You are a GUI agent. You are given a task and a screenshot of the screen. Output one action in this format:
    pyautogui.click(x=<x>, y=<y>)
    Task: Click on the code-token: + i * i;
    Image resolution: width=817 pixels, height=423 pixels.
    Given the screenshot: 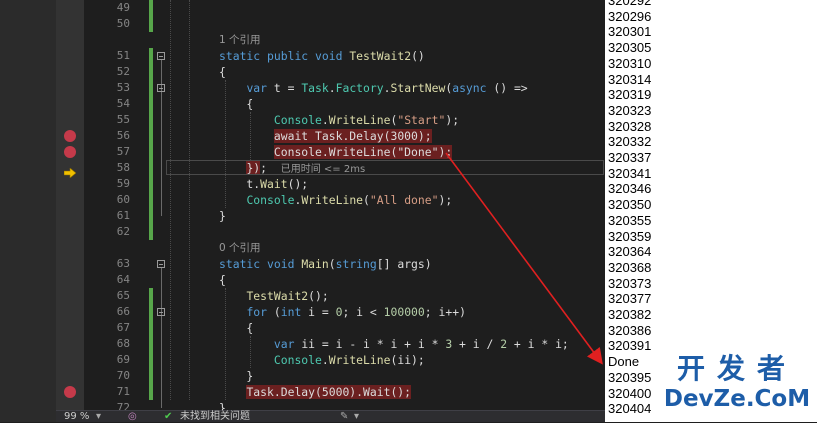 What is the action you would take?
    pyautogui.click(x=538, y=344)
    